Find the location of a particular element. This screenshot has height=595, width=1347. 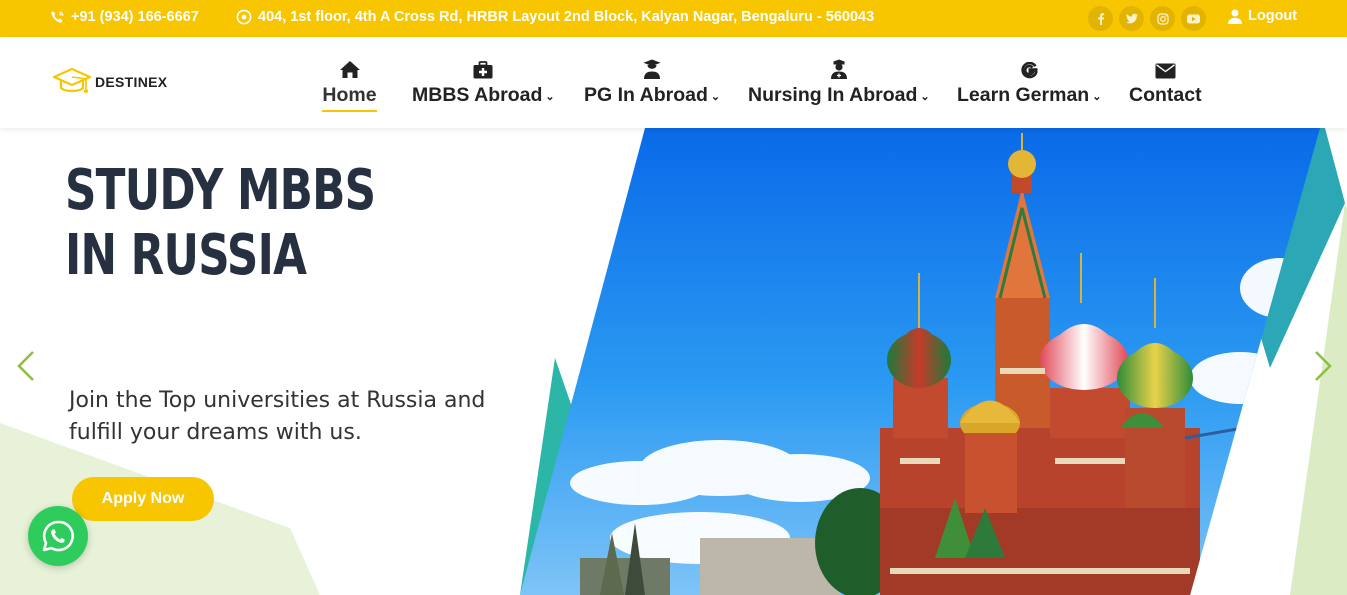

user-icon is located at coordinates (1235, 16).